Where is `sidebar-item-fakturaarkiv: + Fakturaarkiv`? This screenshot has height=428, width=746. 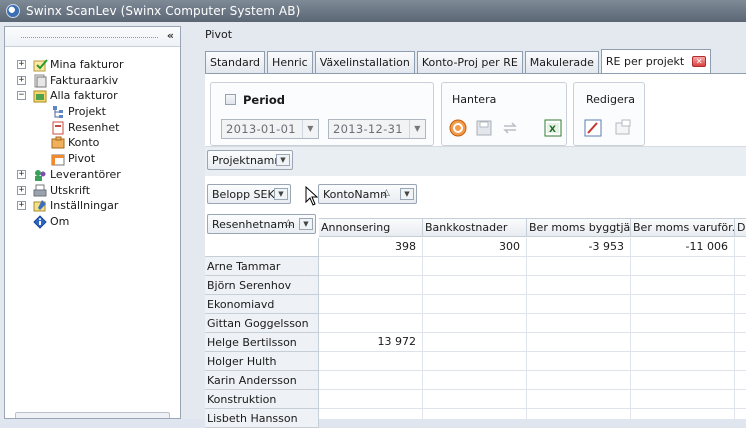
sidebar-item-fakturaarkiv: + Fakturaarkiv is located at coordinates (92, 81).